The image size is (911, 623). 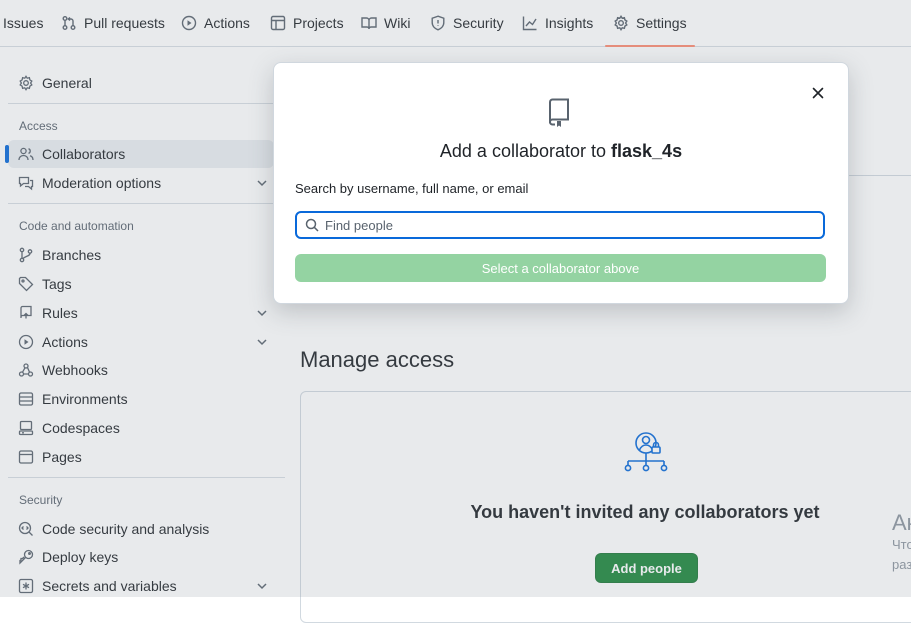 I want to click on repo-icon, so click(x=559, y=113).